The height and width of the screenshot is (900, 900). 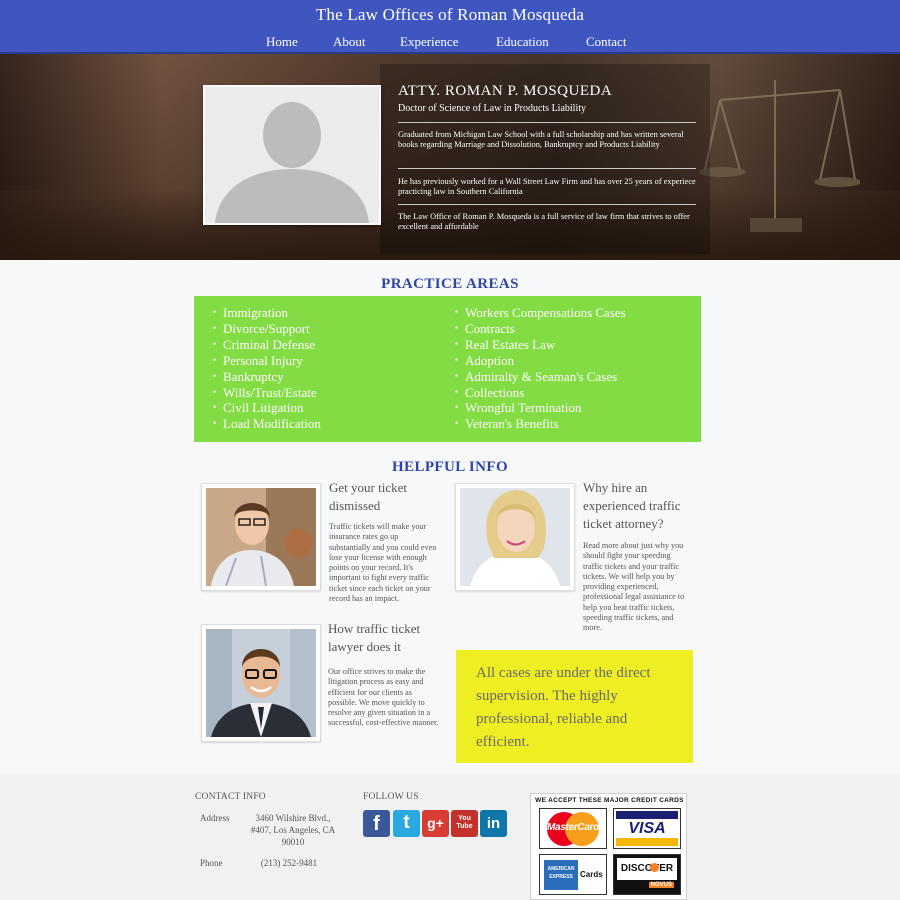 I want to click on scales-of-justice-image, so click(x=780, y=156).